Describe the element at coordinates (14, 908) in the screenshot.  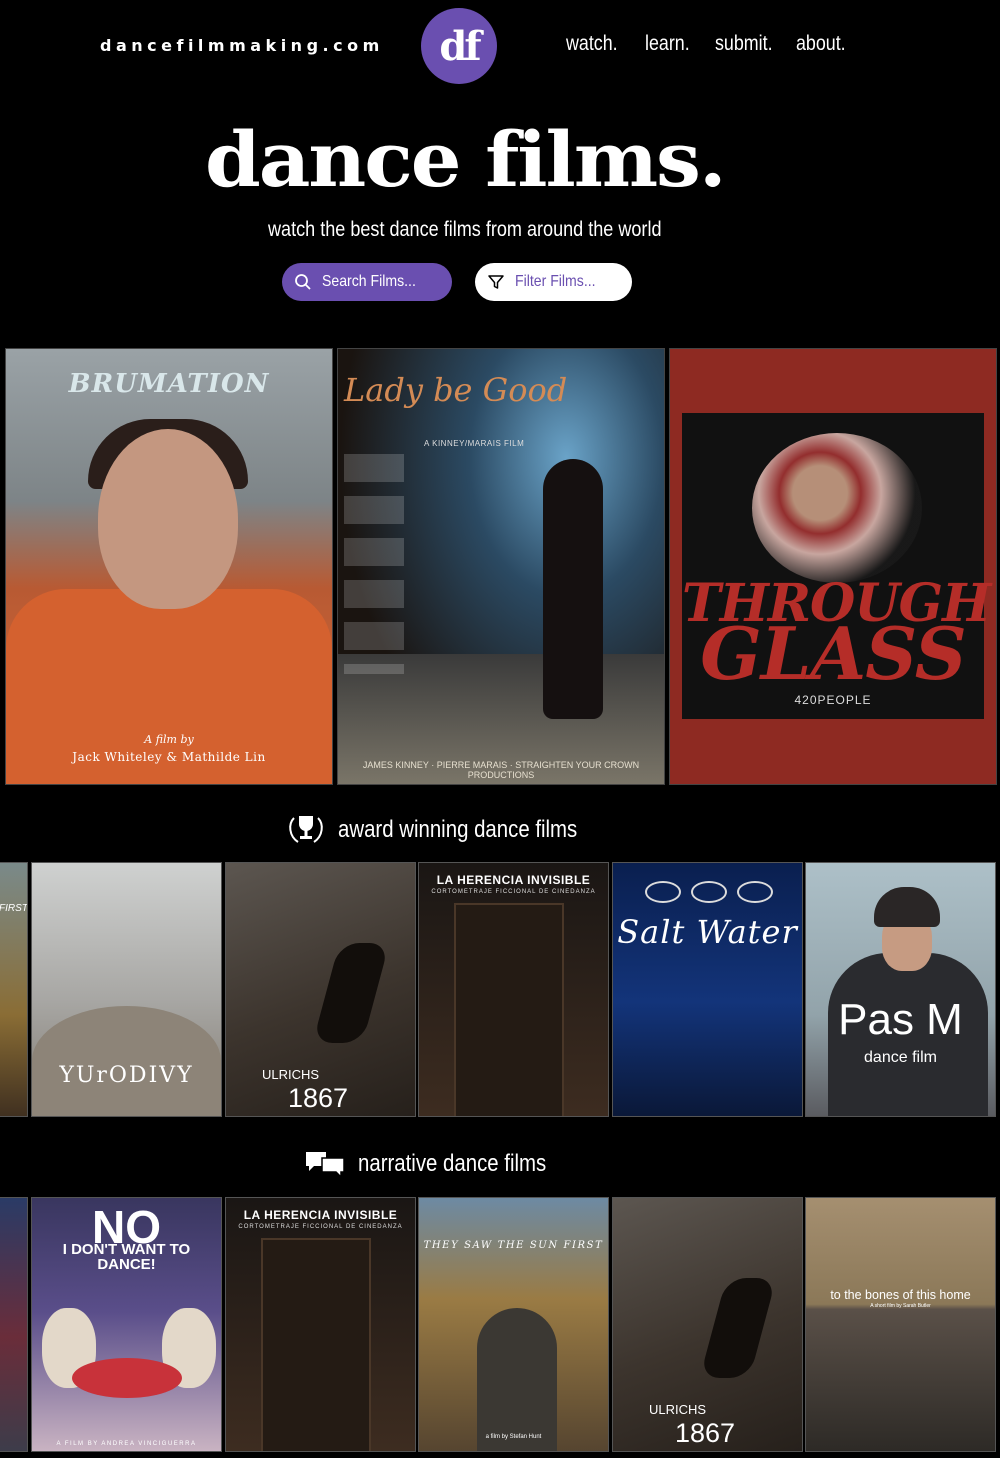
I see `poster-title: FIRST` at that location.